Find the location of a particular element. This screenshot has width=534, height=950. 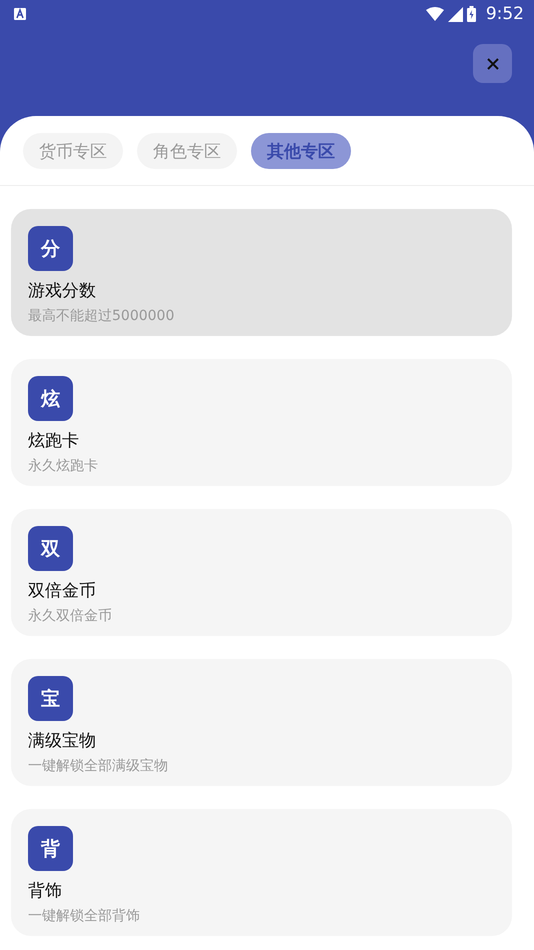

feature-card: 背 背饰 一键解锁全部背饰 is located at coordinates (261, 872).